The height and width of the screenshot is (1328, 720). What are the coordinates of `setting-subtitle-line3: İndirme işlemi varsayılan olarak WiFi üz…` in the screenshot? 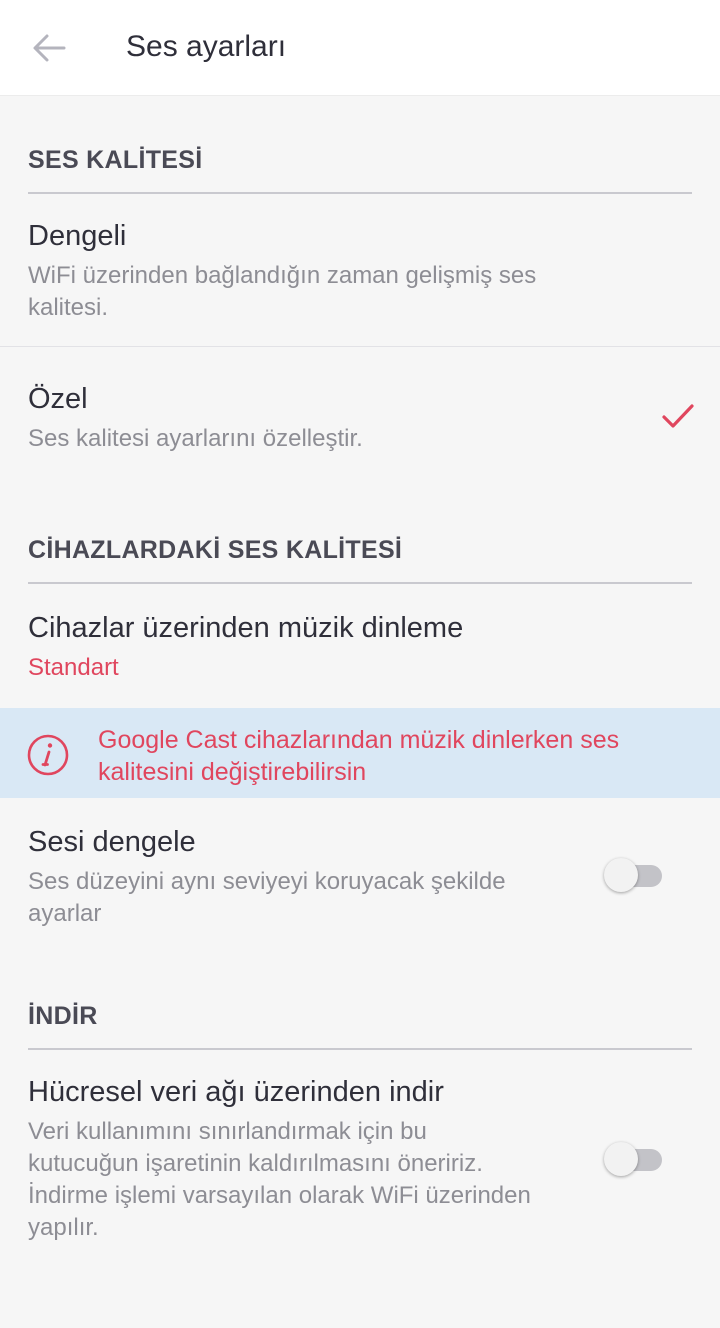 It's located at (279, 1195).